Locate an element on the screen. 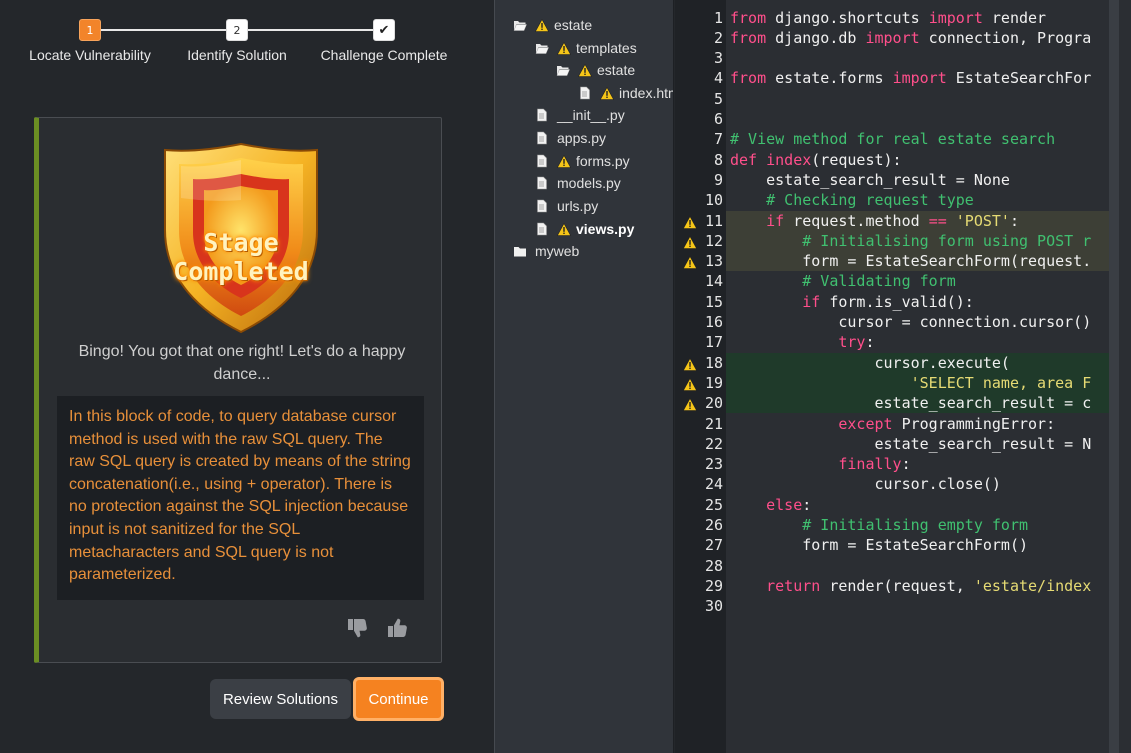 This screenshot has height=753, width=1131. step-locate-vulnerability: 1 Locate Vulnerability is located at coordinates (90, 41).